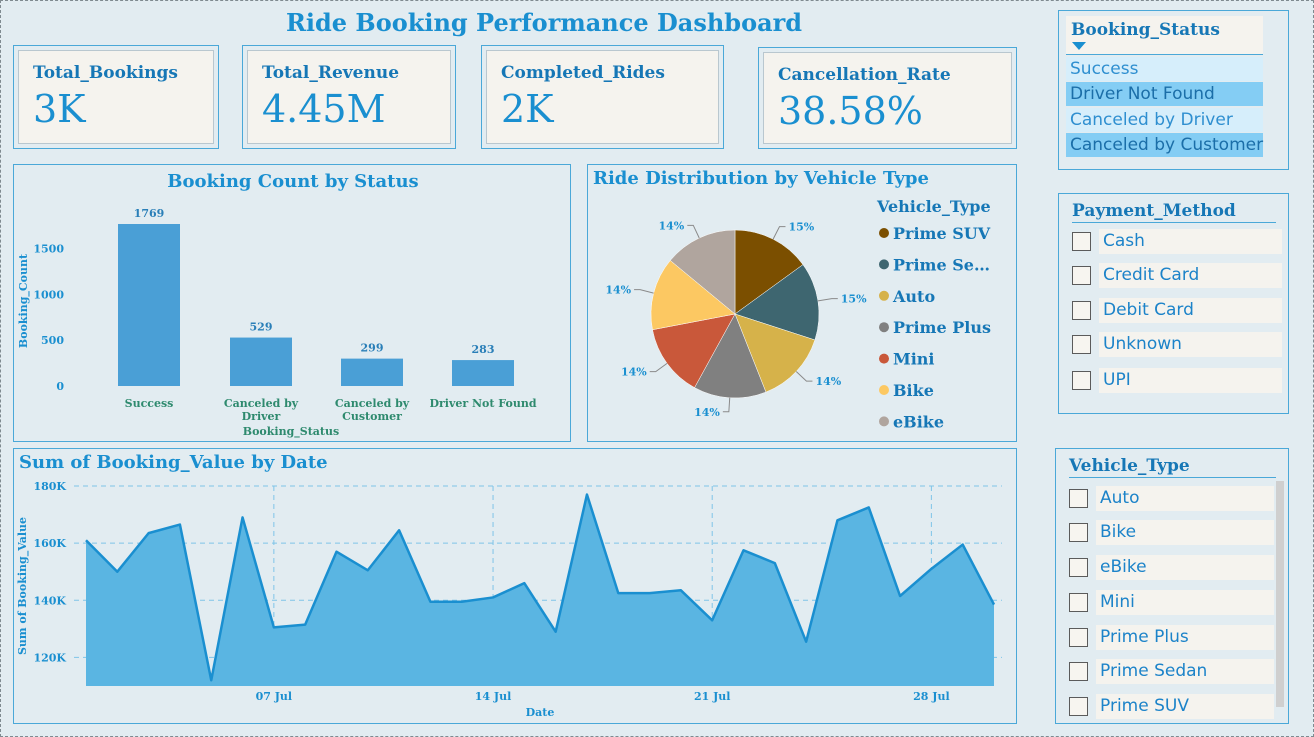 The image size is (1314, 737). What do you see at coordinates (1171, 602) in the screenshot?
I see `vehicle-option-mini: Mini` at bounding box center [1171, 602].